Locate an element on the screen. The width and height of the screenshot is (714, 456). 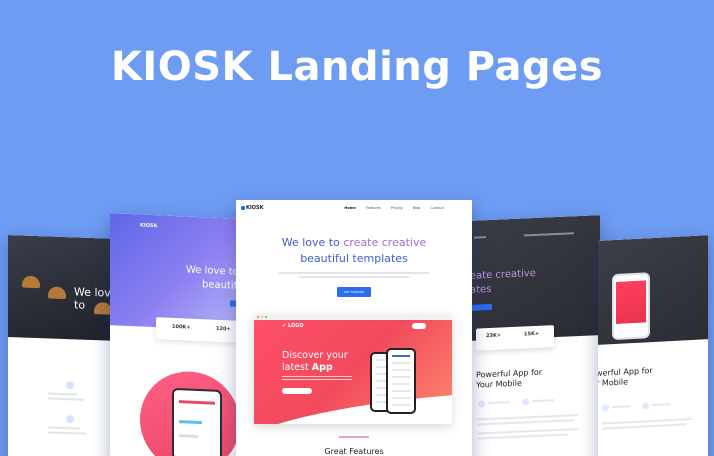
stat-value: 23K+ is located at coordinates (494, 336).